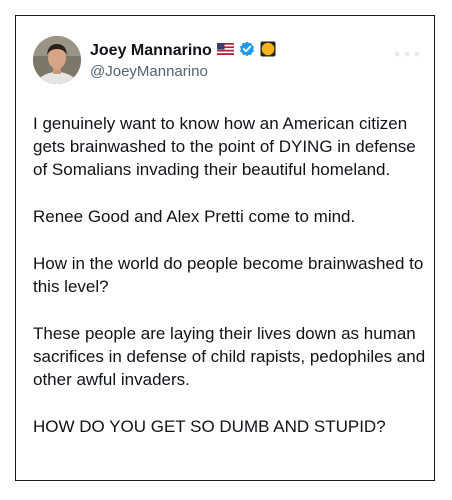 The image size is (452, 500). Describe the element at coordinates (151, 51) in the screenshot. I see `display-name: Joey Mannarino` at that location.